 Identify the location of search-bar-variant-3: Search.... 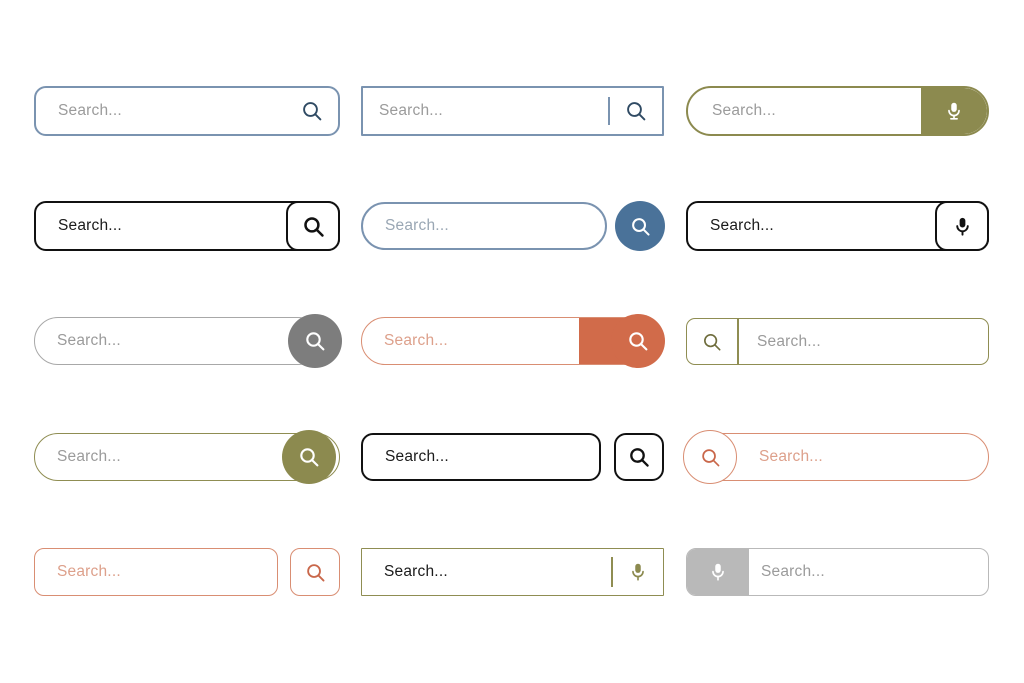
(837, 111).